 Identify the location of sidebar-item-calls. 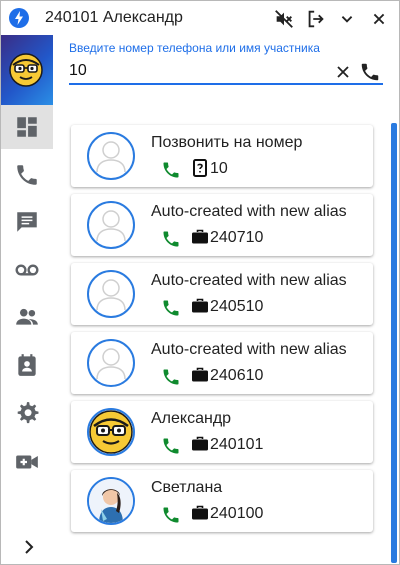
(27, 175).